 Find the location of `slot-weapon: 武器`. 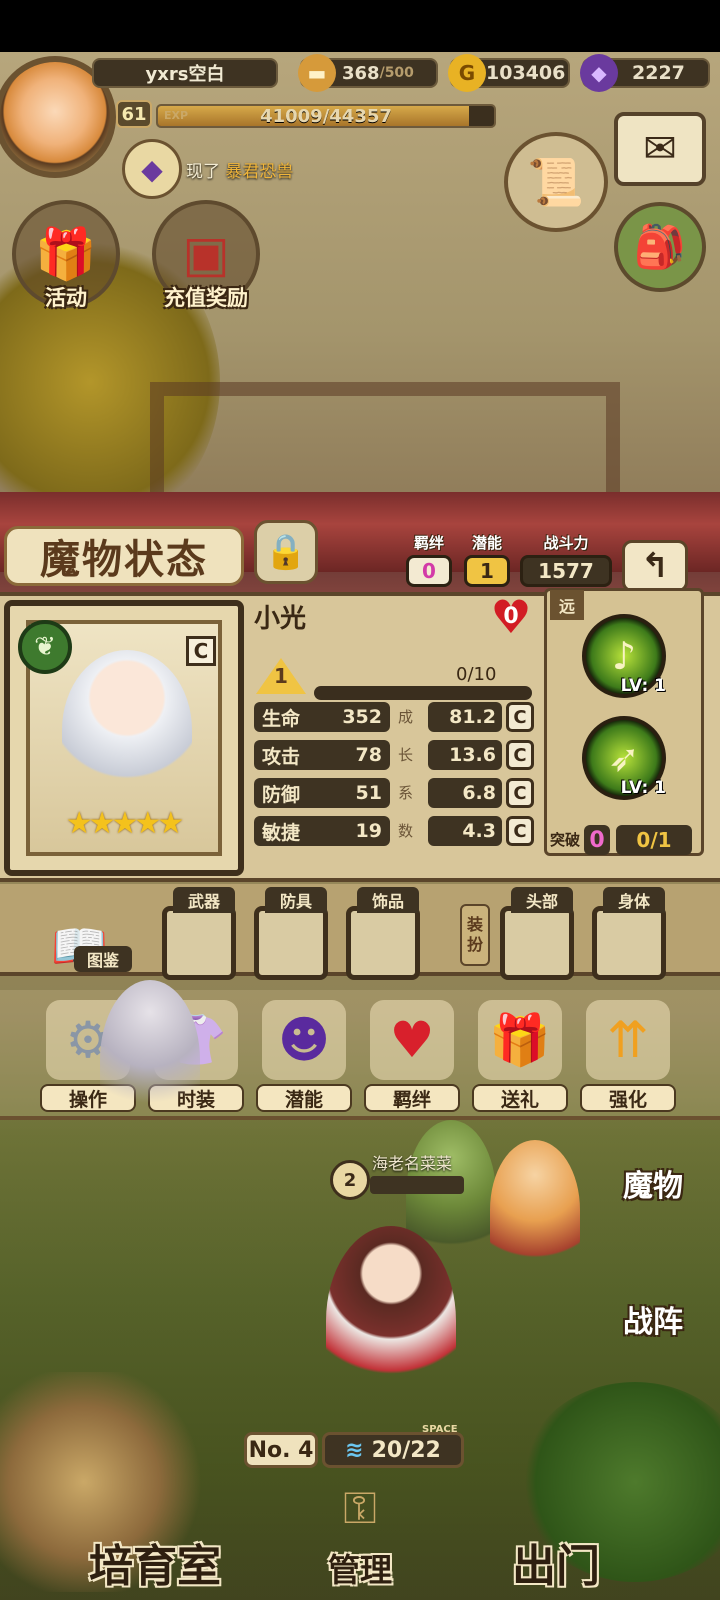

slot-weapon: 武器 is located at coordinates (199, 933).